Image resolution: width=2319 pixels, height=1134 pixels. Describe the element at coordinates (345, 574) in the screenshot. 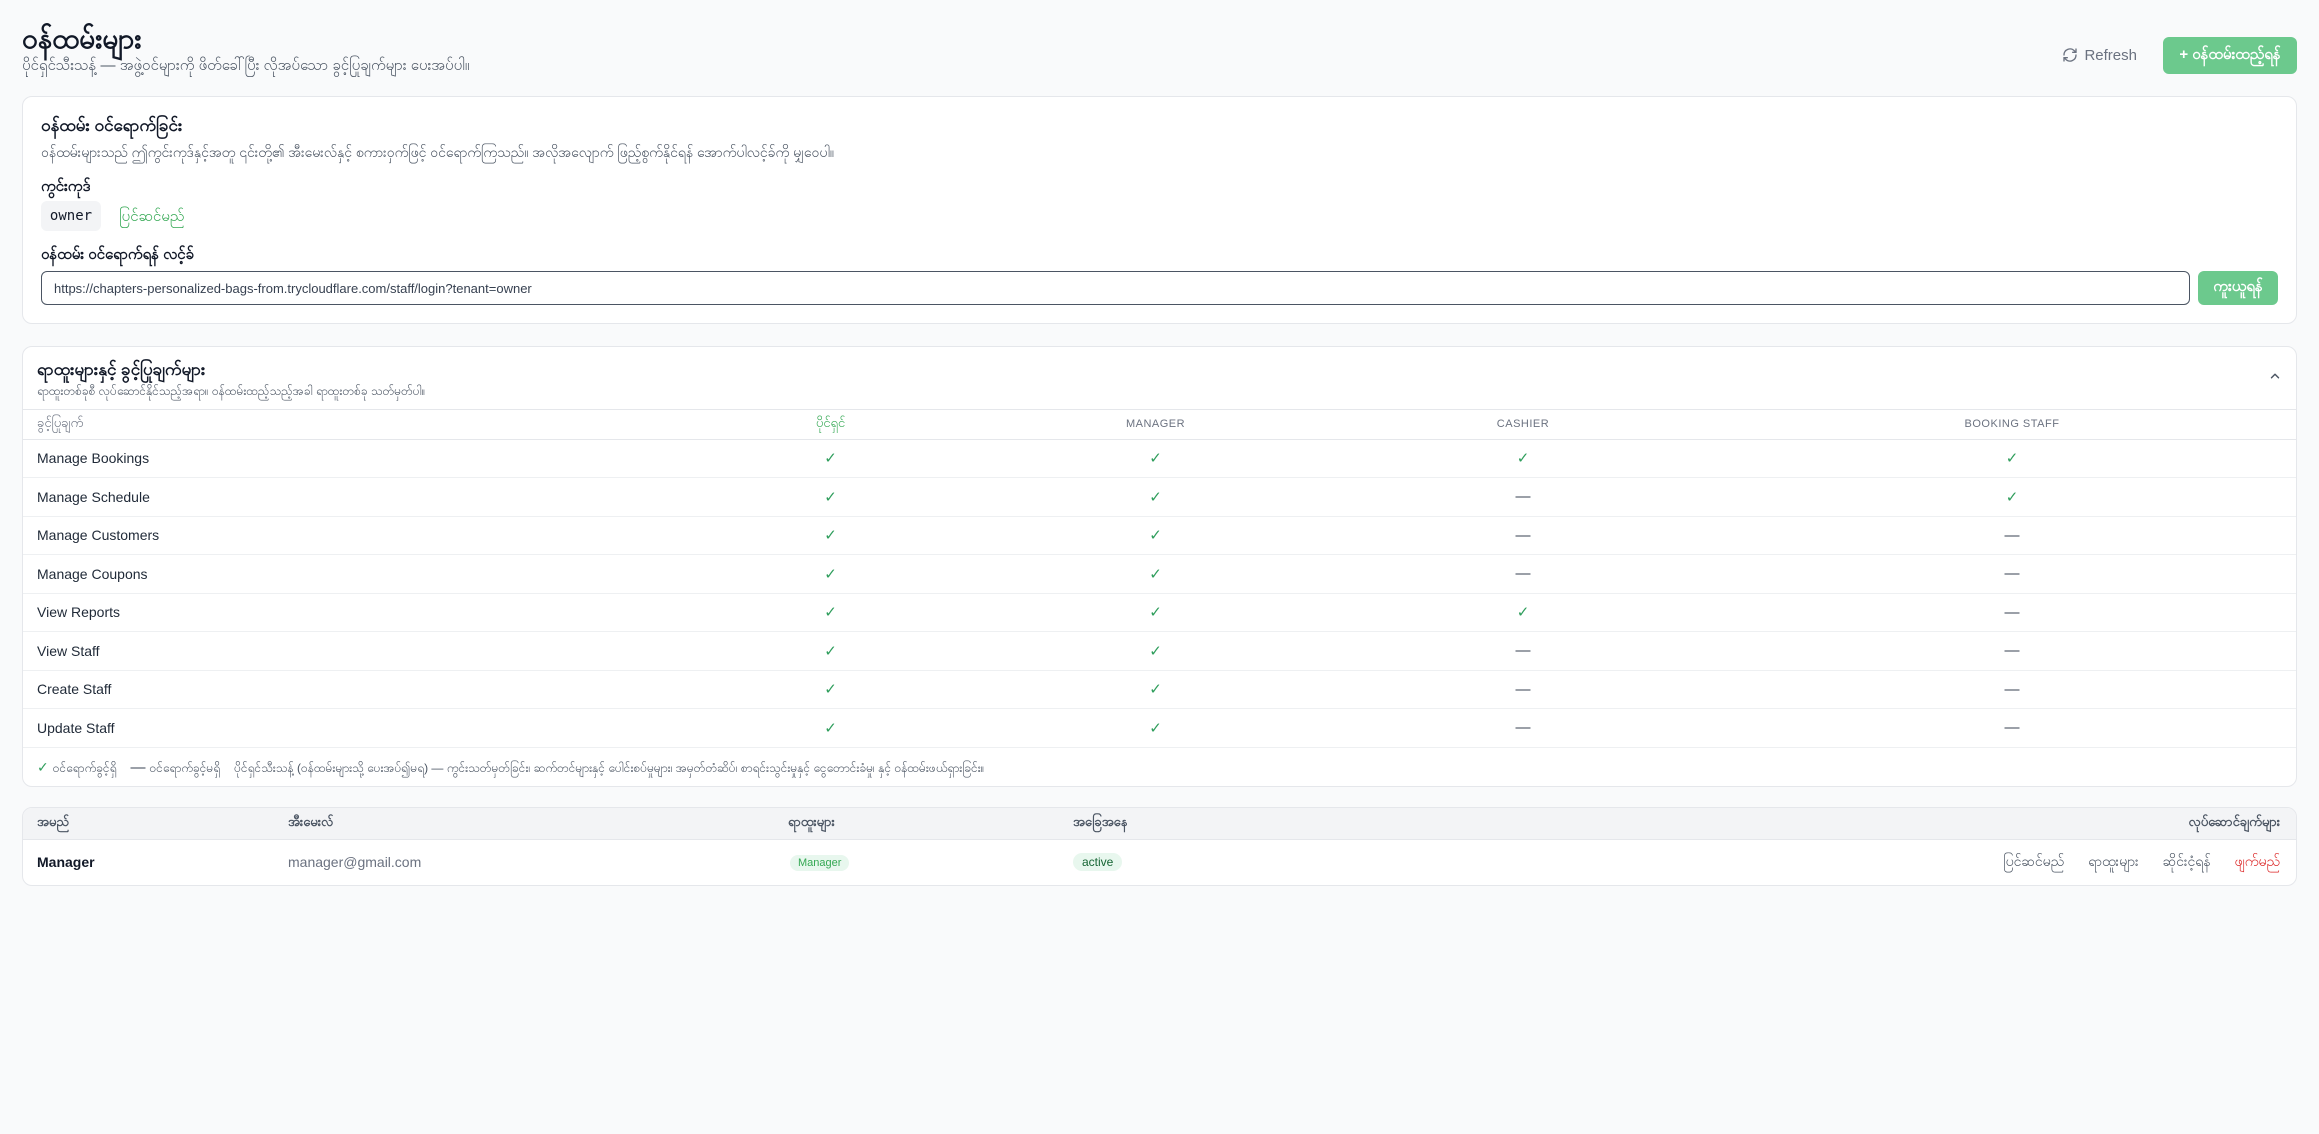

I see `permission-name: Manage Coupons` at that location.